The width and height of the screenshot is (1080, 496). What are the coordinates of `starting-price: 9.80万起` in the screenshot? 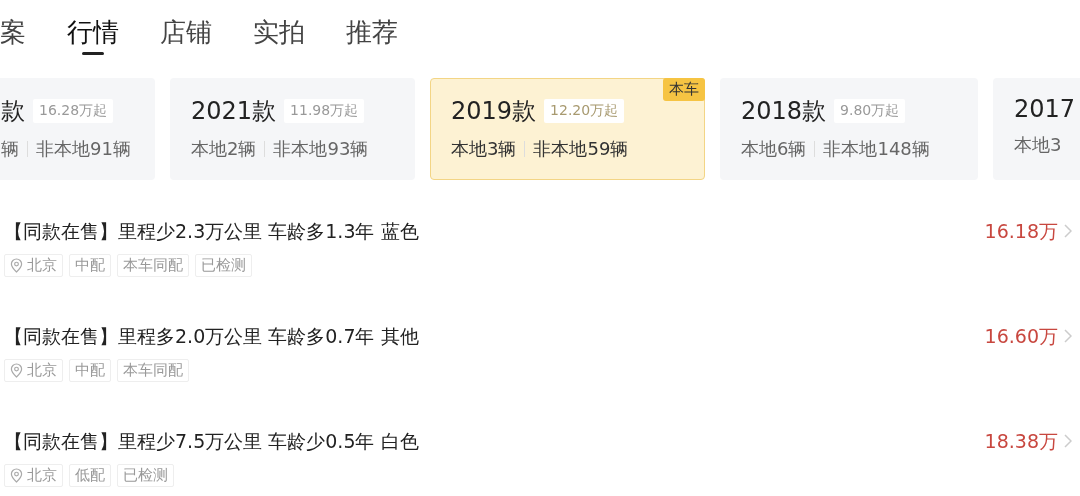 It's located at (870, 111).